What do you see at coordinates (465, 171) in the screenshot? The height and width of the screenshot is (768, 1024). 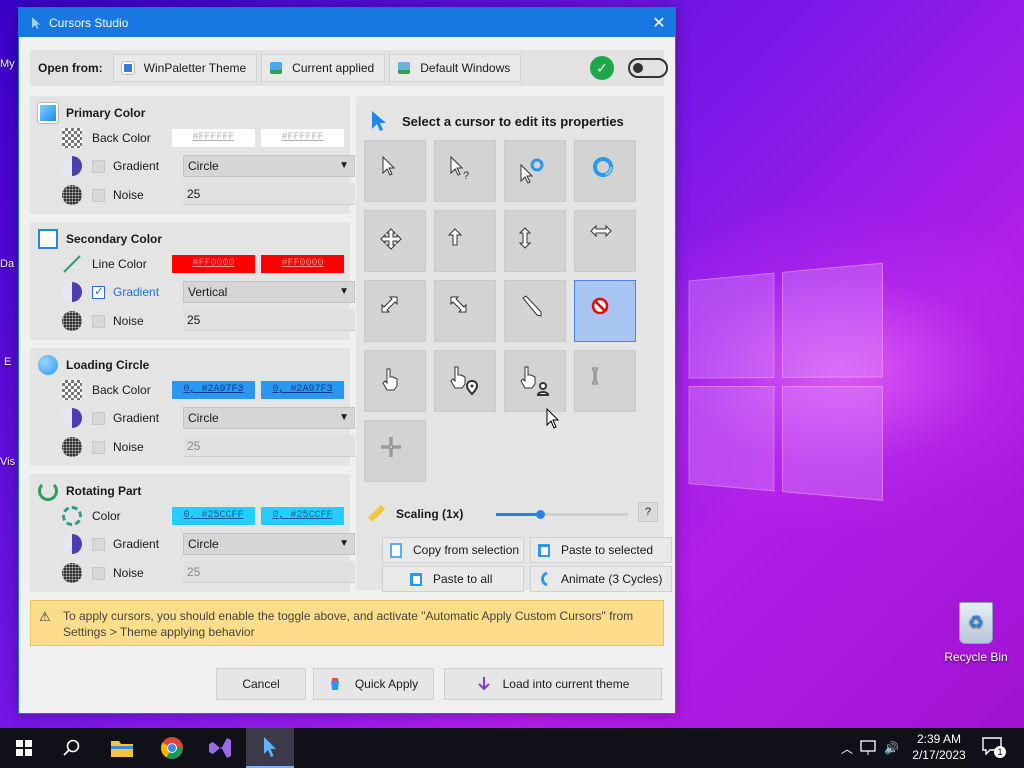 I see `cursor-help: ?` at bounding box center [465, 171].